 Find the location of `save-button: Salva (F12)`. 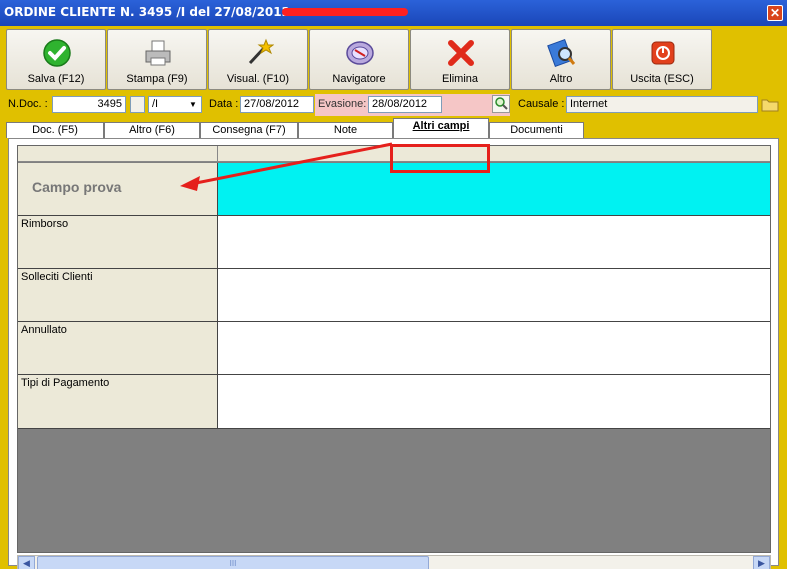

save-button: Salva (F12) is located at coordinates (56, 59).